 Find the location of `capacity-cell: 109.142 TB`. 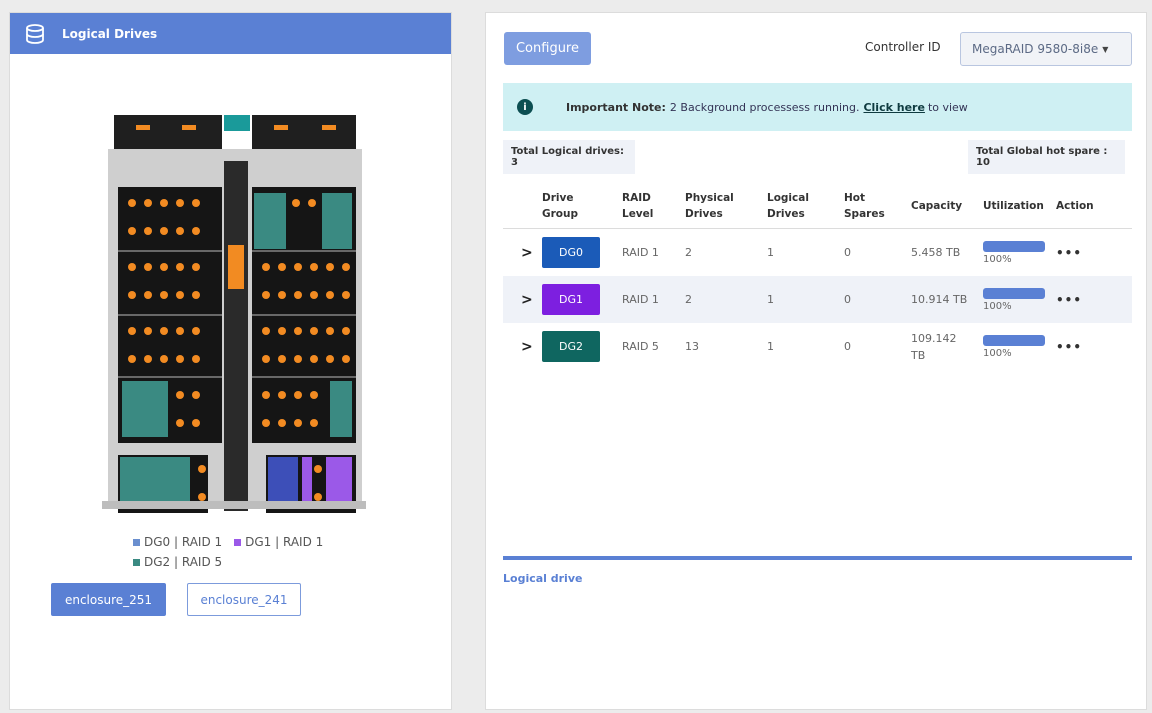

capacity-cell: 109.142 TB is located at coordinates (934, 346).